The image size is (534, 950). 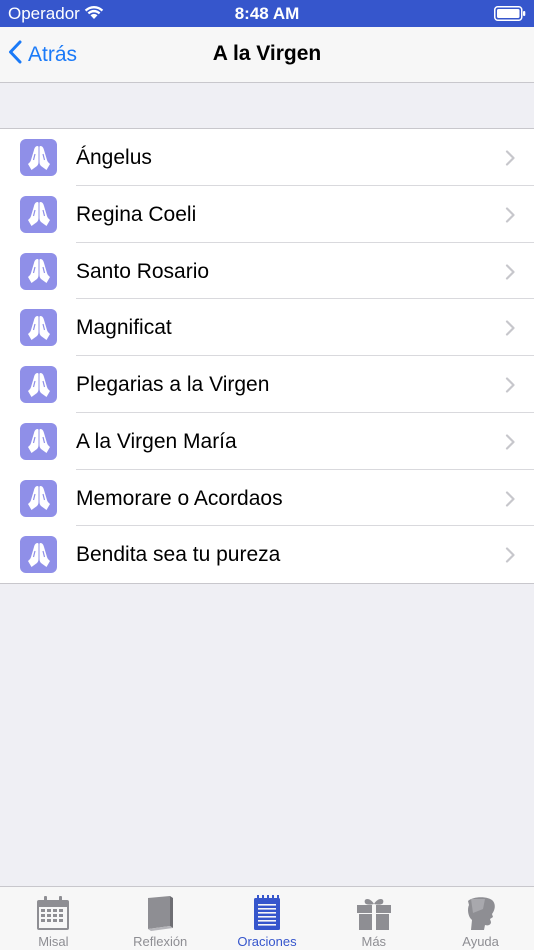 What do you see at coordinates (480, 941) in the screenshot?
I see `tab-label: Ayuda` at bounding box center [480, 941].